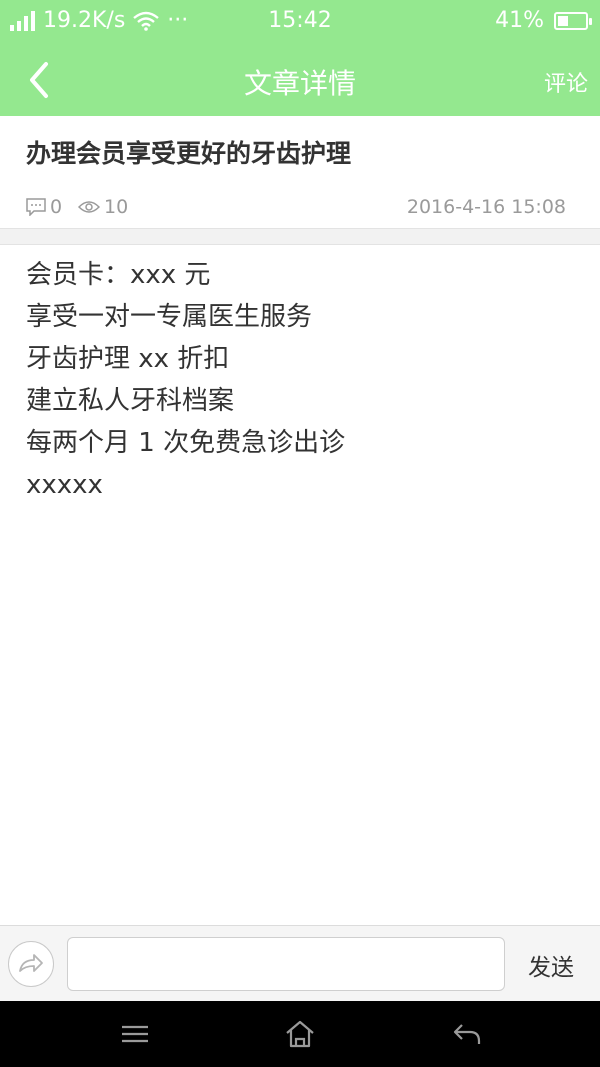  What do you see at coordinates (130, 401) in the screenshot?
I see `article-line: 建立私人牙科档案` at bounding box center [130, 401].